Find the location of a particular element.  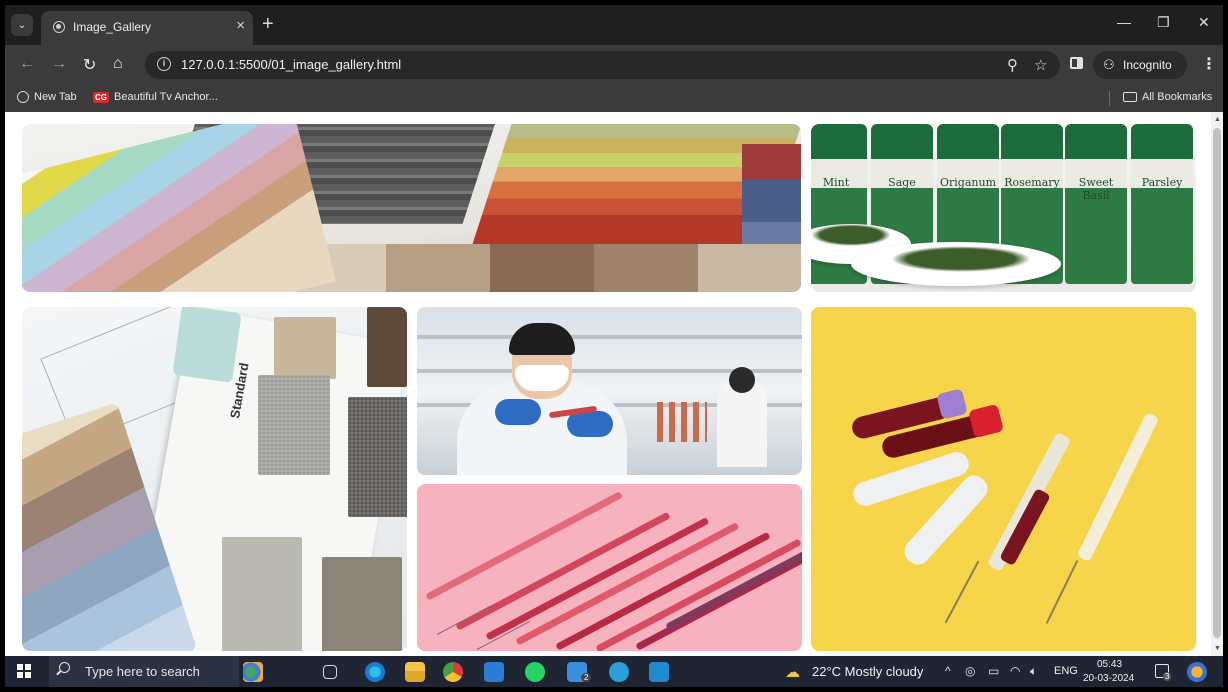

dark-granite-sample is located at coordinates (377, 457).